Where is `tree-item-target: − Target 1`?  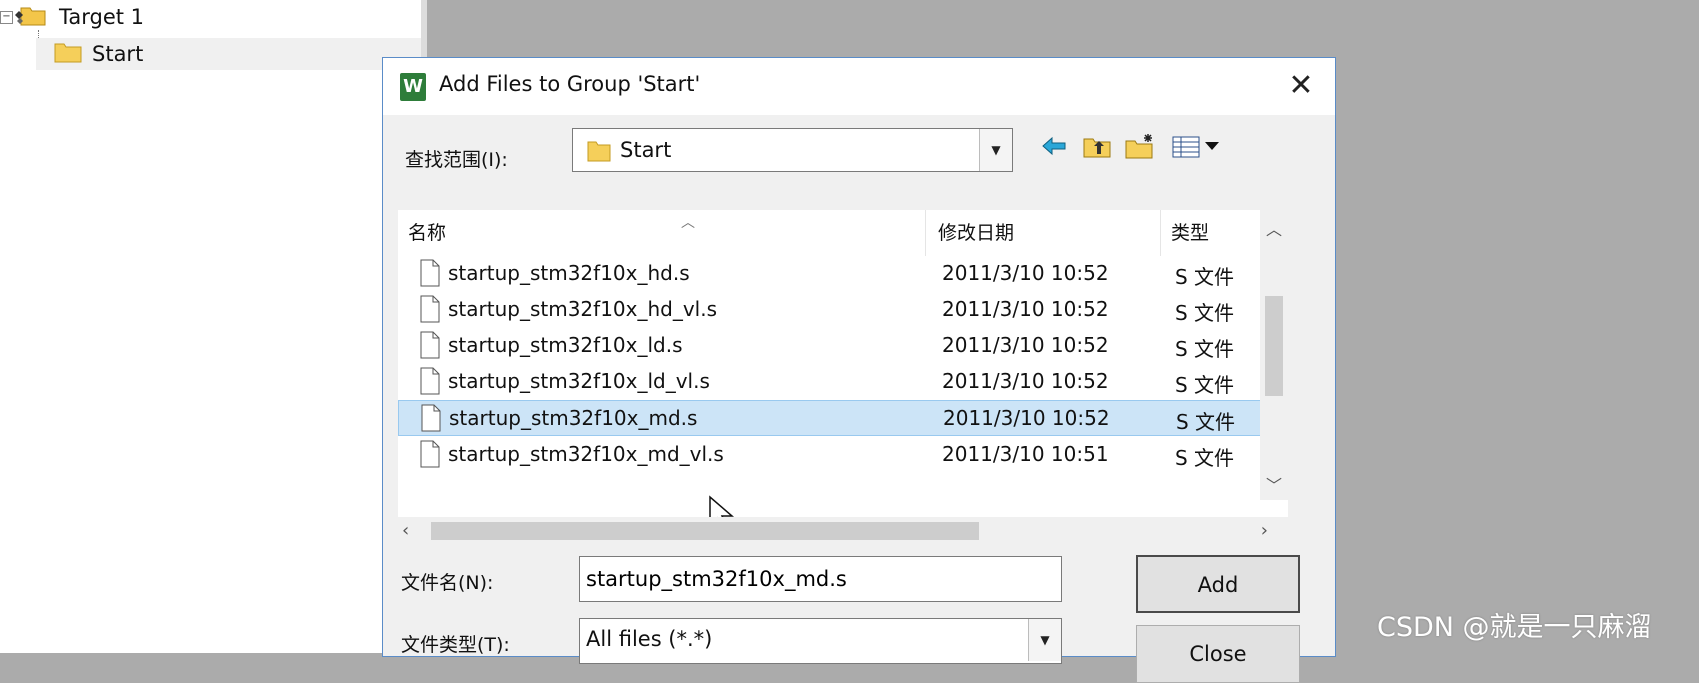
tree-item-target: − Target 1 is located at coordinates (72, 17).